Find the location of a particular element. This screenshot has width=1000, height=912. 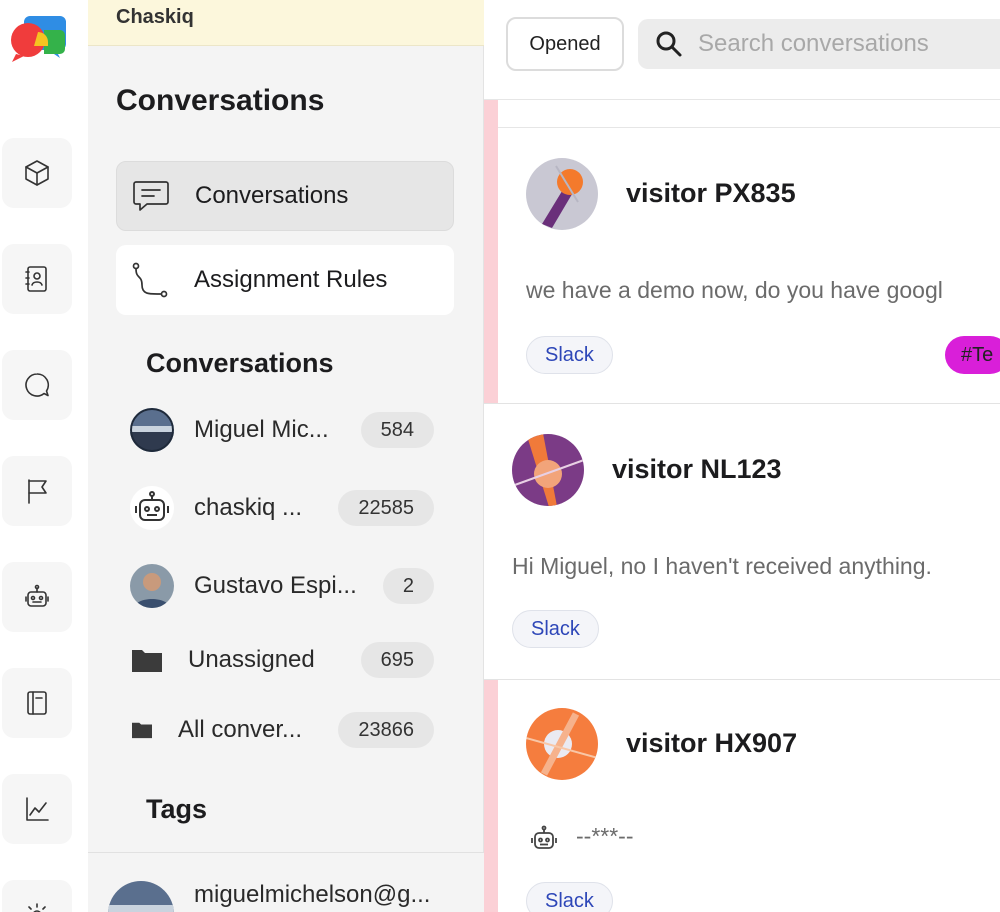

rail-reports-button is located at coordinates (37, 809).